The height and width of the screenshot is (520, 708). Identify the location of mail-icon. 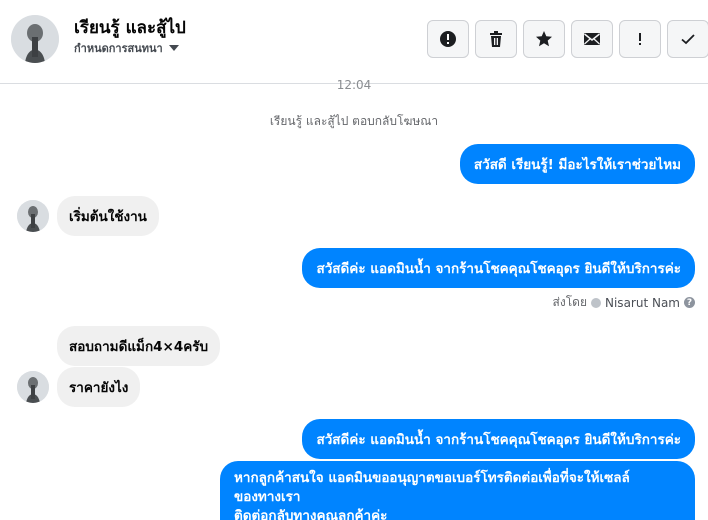
(592, 39).